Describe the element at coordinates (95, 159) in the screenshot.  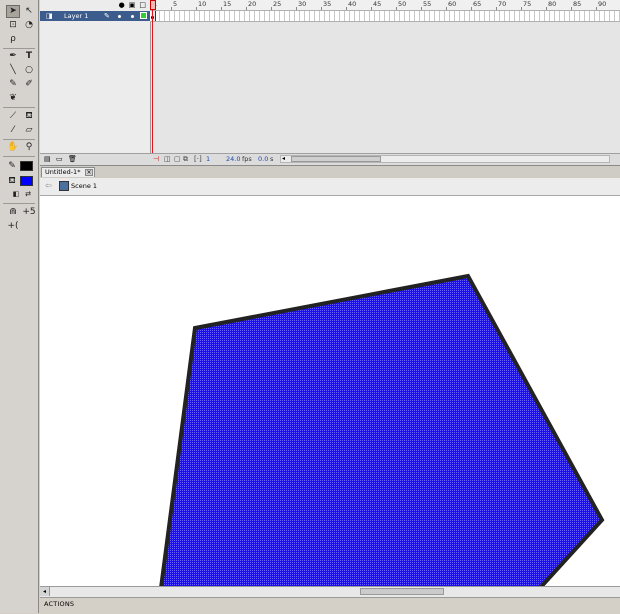
I see `layer-controls-bar: ▤ ▭ 🗑` at that location.